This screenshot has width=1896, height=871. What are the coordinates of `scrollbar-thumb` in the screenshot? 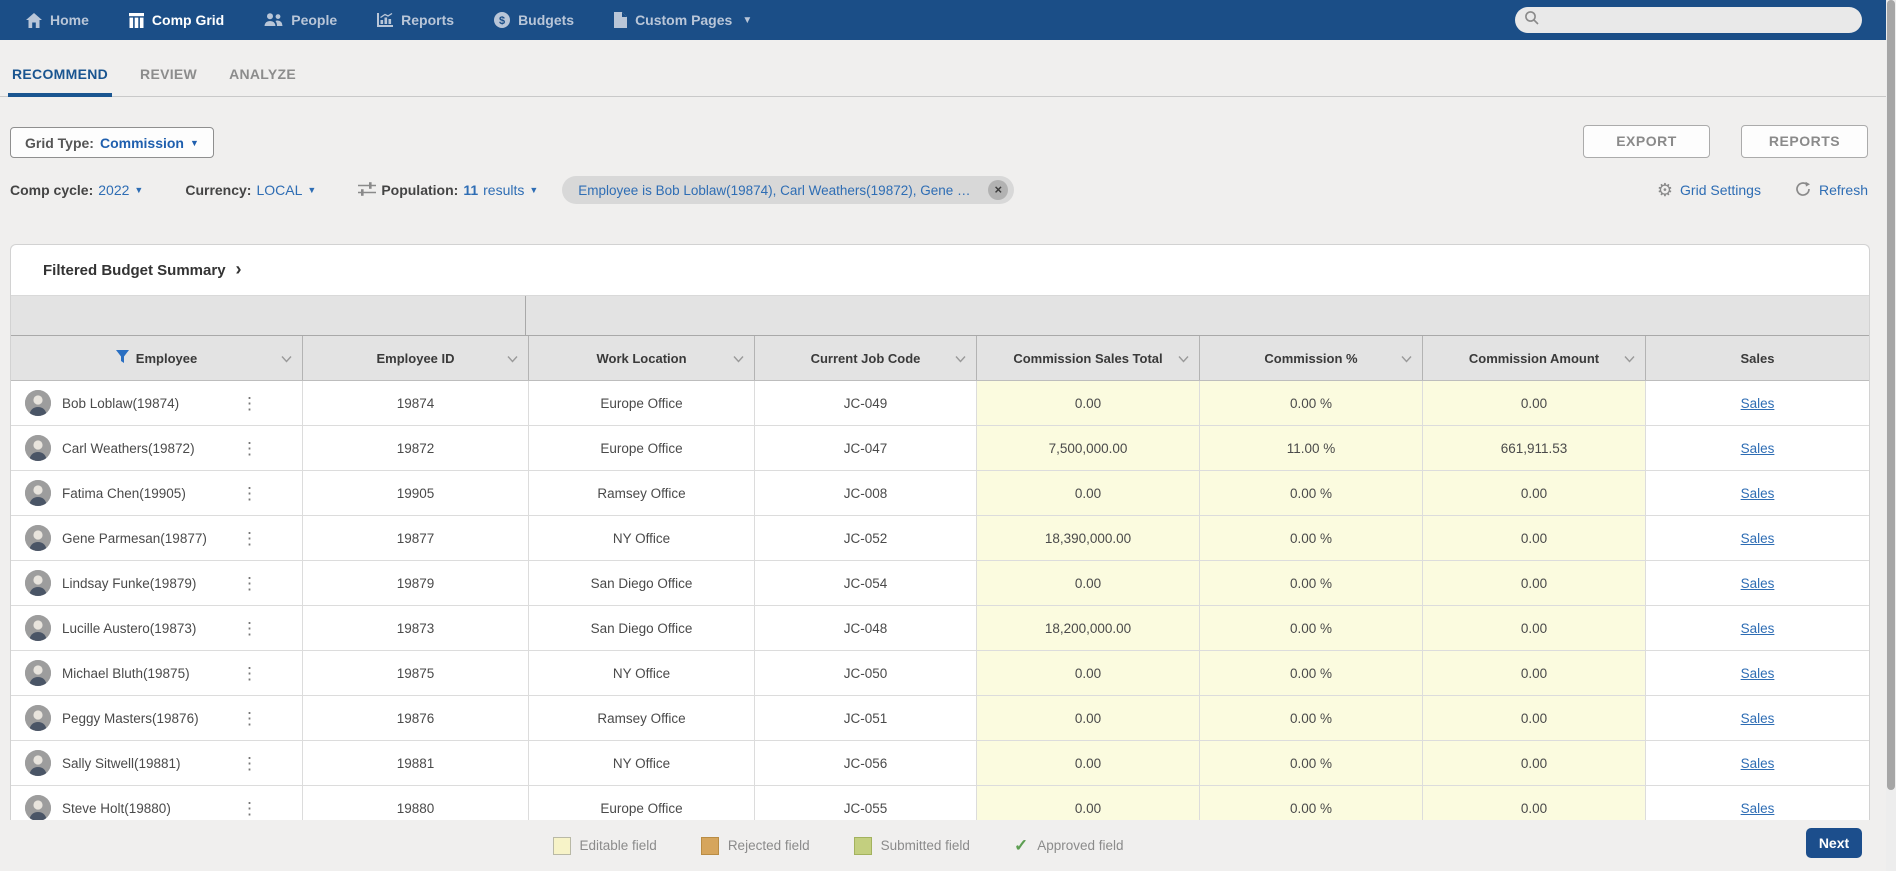 It's located at (1891, 395).